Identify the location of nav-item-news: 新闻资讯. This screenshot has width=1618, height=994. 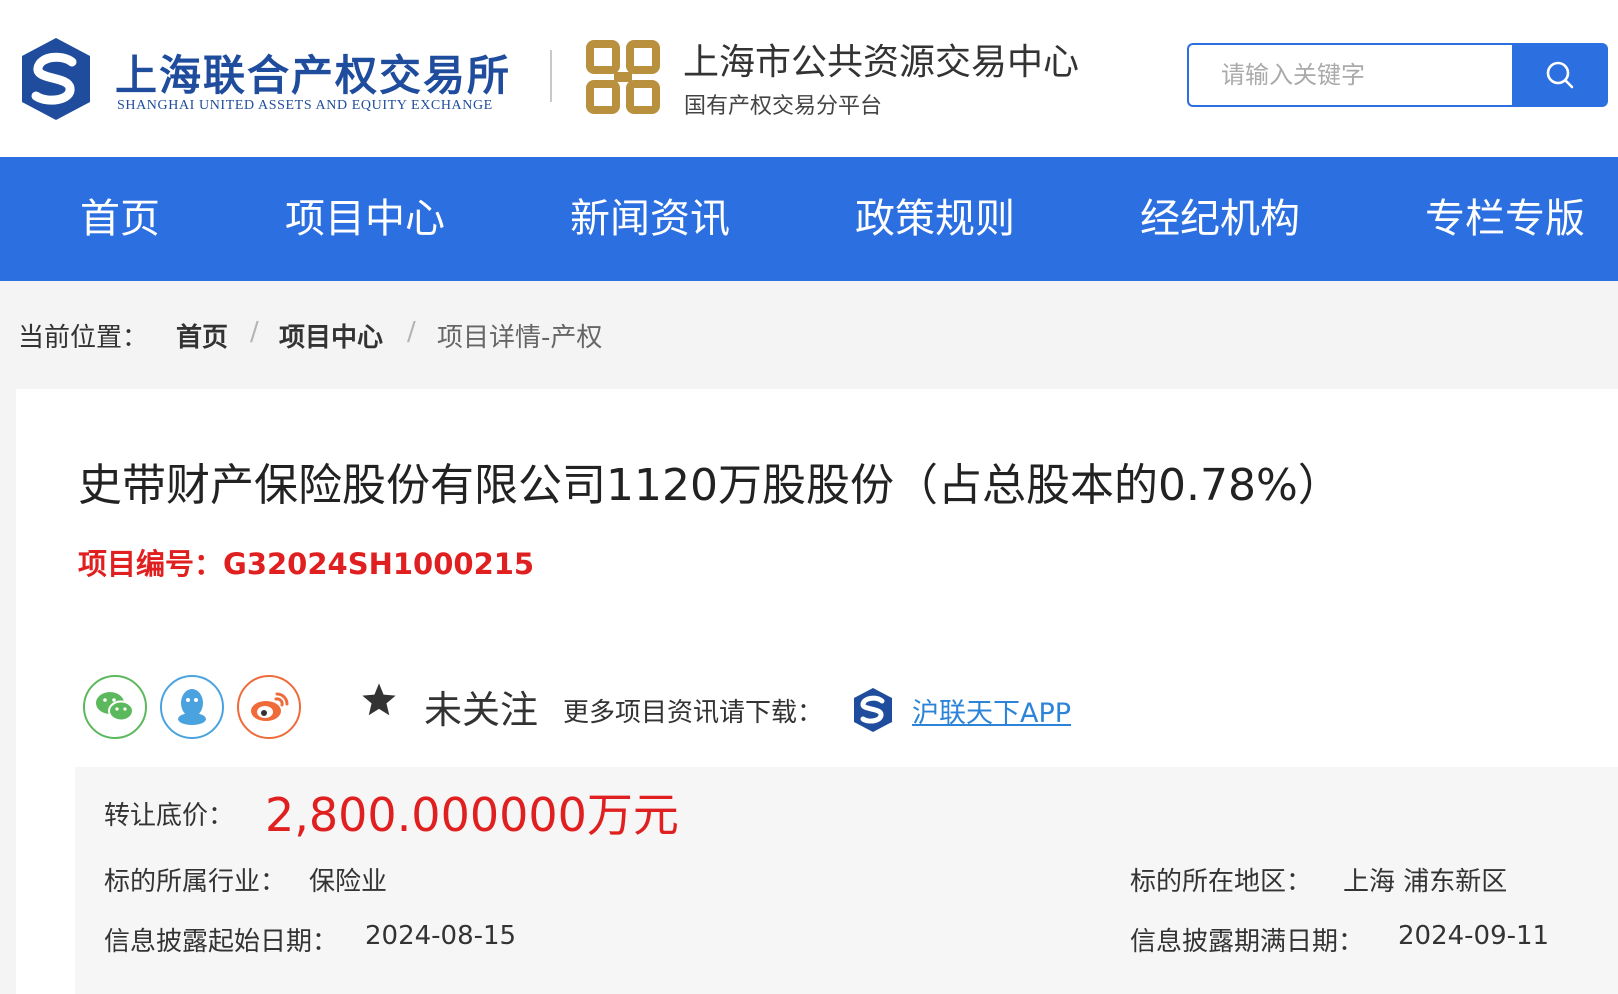
(650, 219).